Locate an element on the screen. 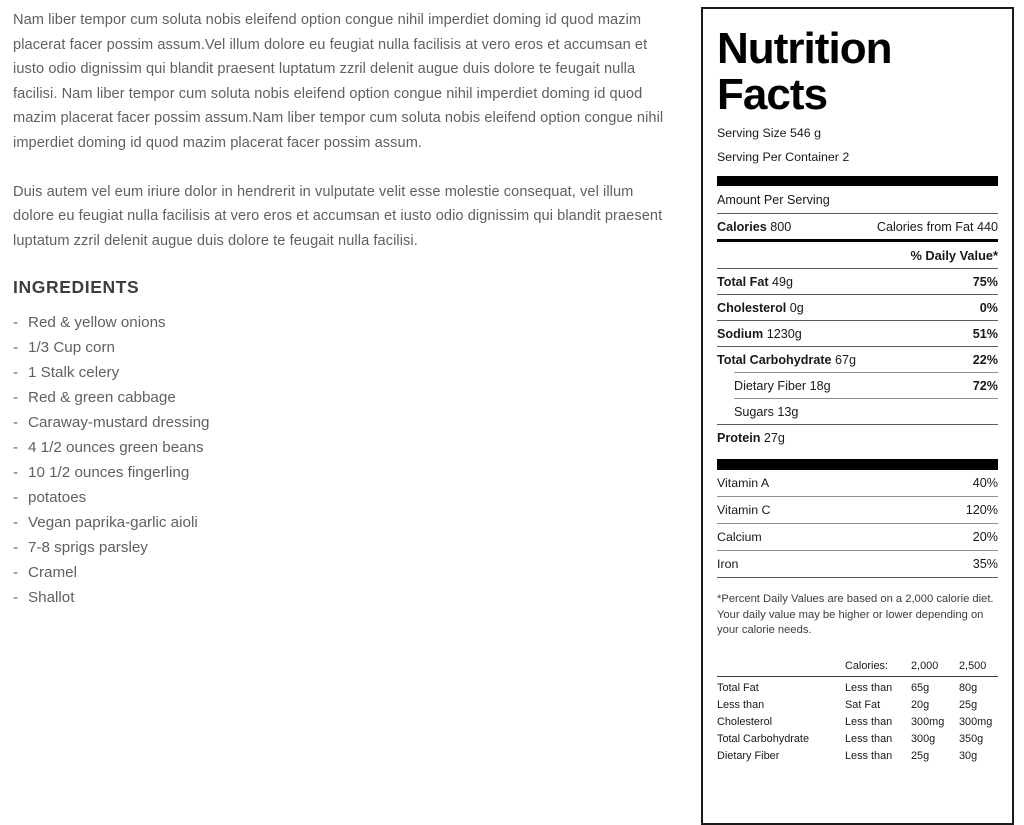 This screenshot has height=825, width=1024. nutrient-amount: 13g is located at coordinates (788, 412).